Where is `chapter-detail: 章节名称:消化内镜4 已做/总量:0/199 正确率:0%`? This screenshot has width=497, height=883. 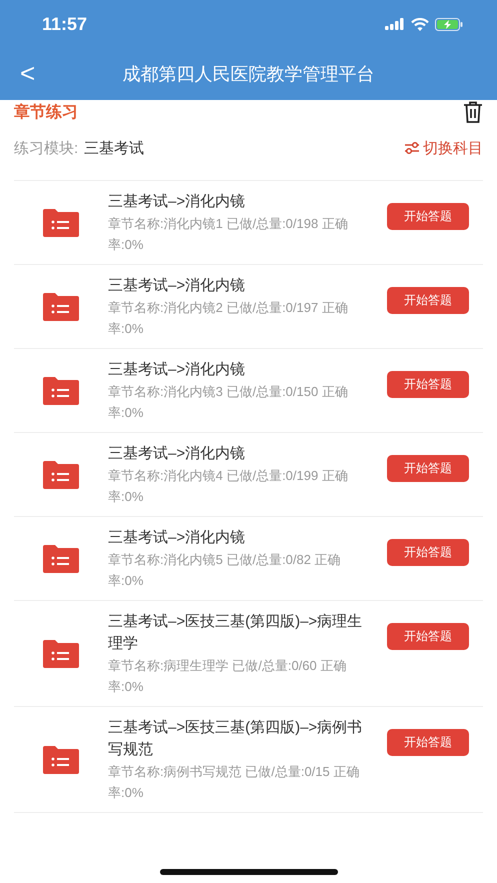
chapter-detail: 章节名称:消化内镜4 已做/总量:0/199 正确率:0% is located at coordinates (228, 486).